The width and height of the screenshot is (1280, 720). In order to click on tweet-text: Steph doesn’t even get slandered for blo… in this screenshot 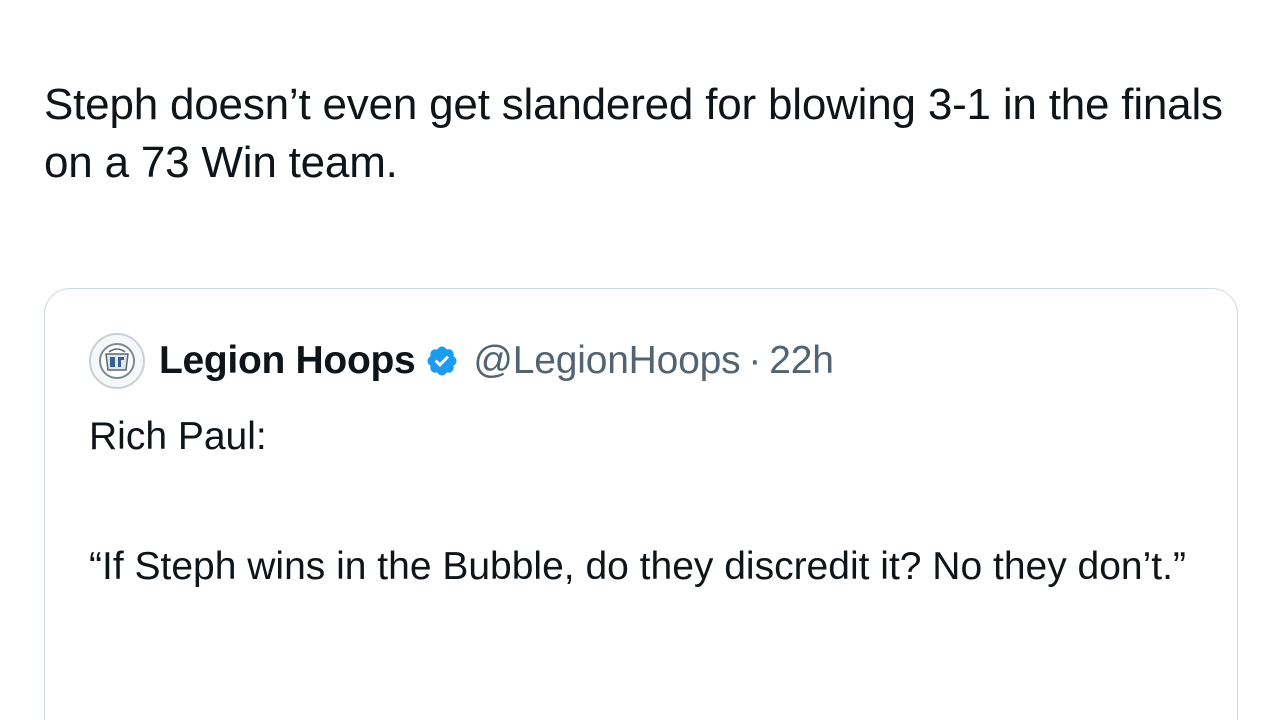, I will do `click(633, 134)`.